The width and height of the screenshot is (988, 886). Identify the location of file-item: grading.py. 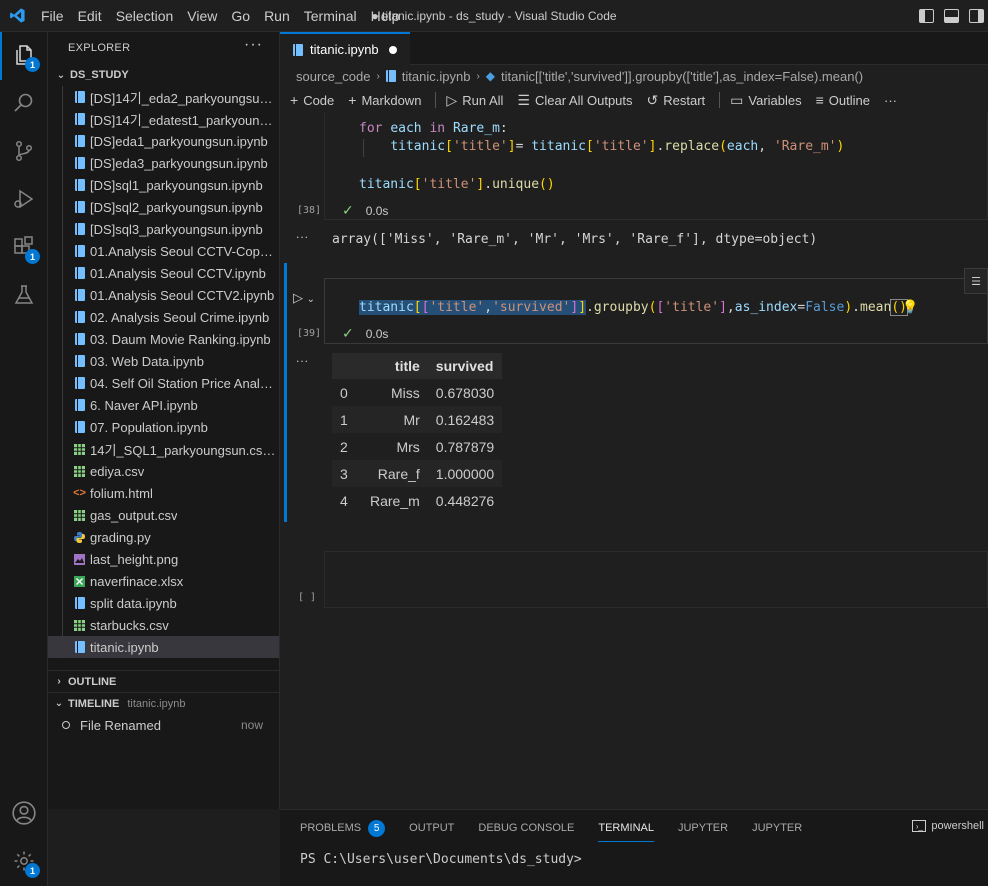
(163, 537).